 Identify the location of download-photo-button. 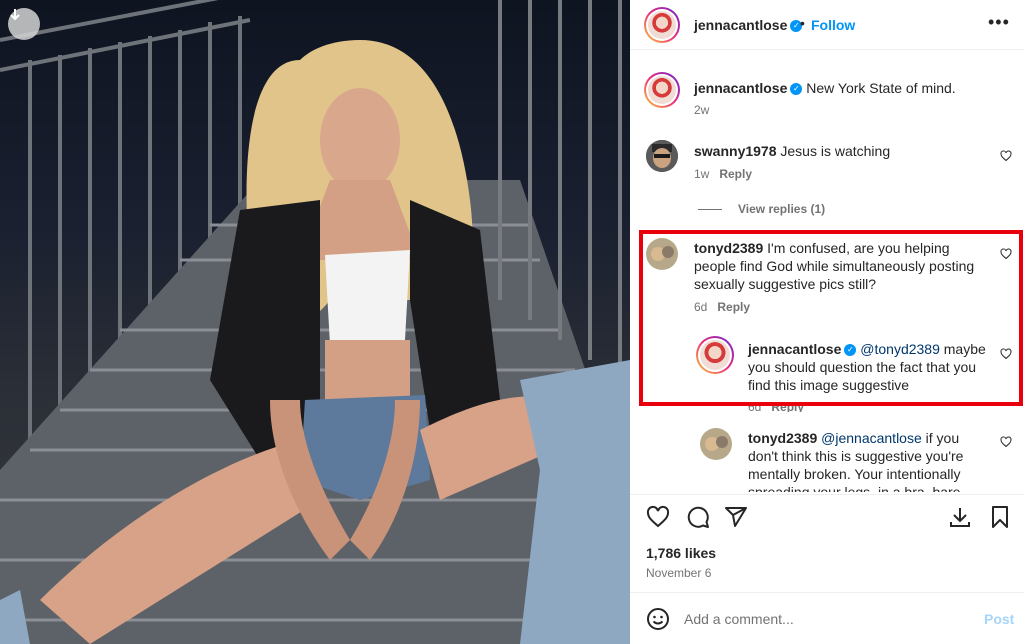
(24, 24).